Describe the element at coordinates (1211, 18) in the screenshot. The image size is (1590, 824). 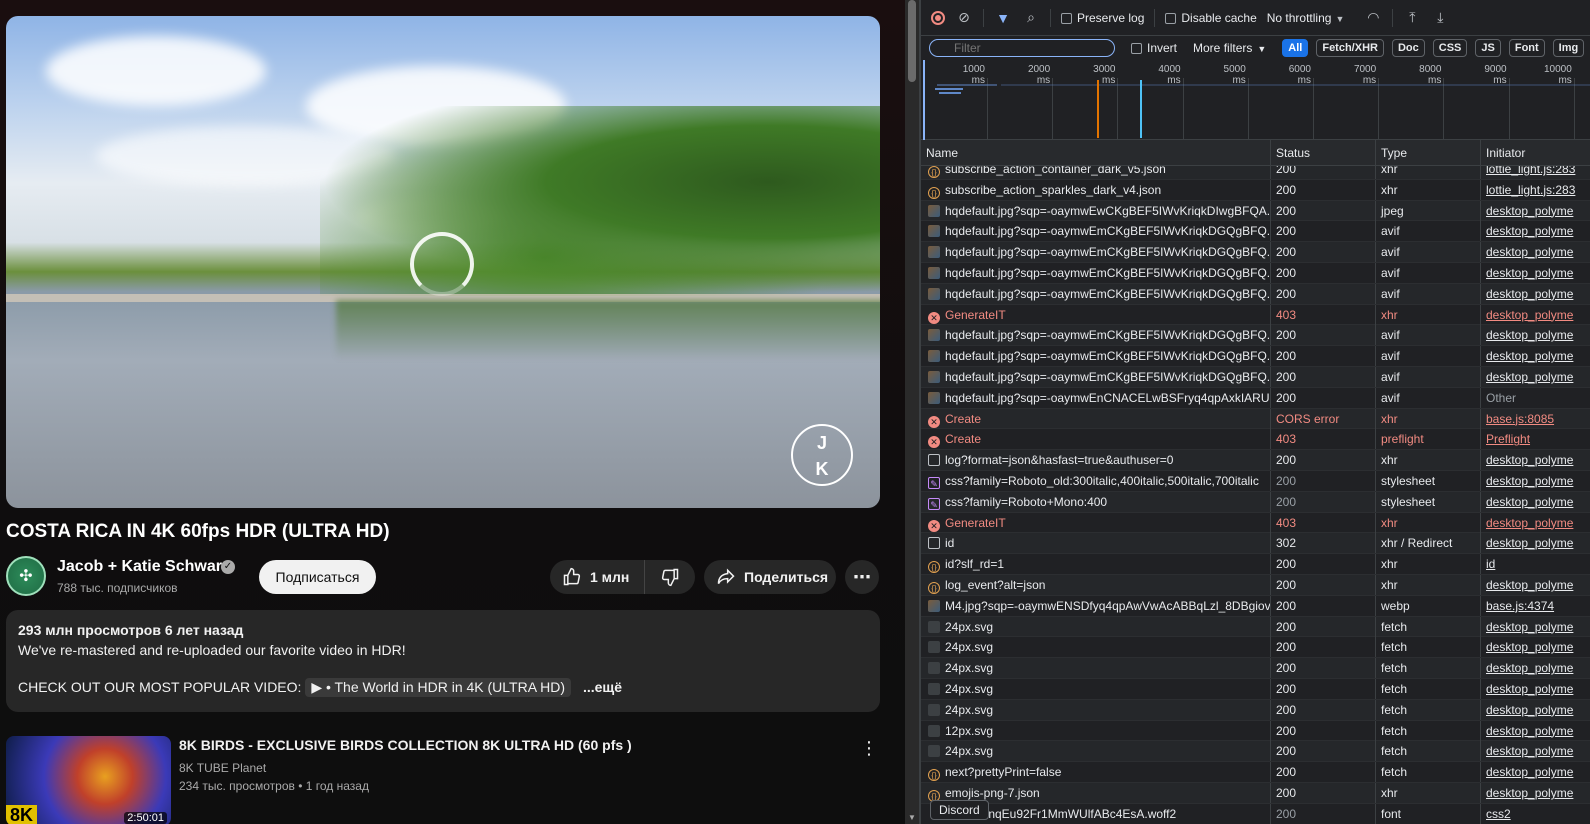
I see `disable-cache-checkbox: Disable cache` at that location.